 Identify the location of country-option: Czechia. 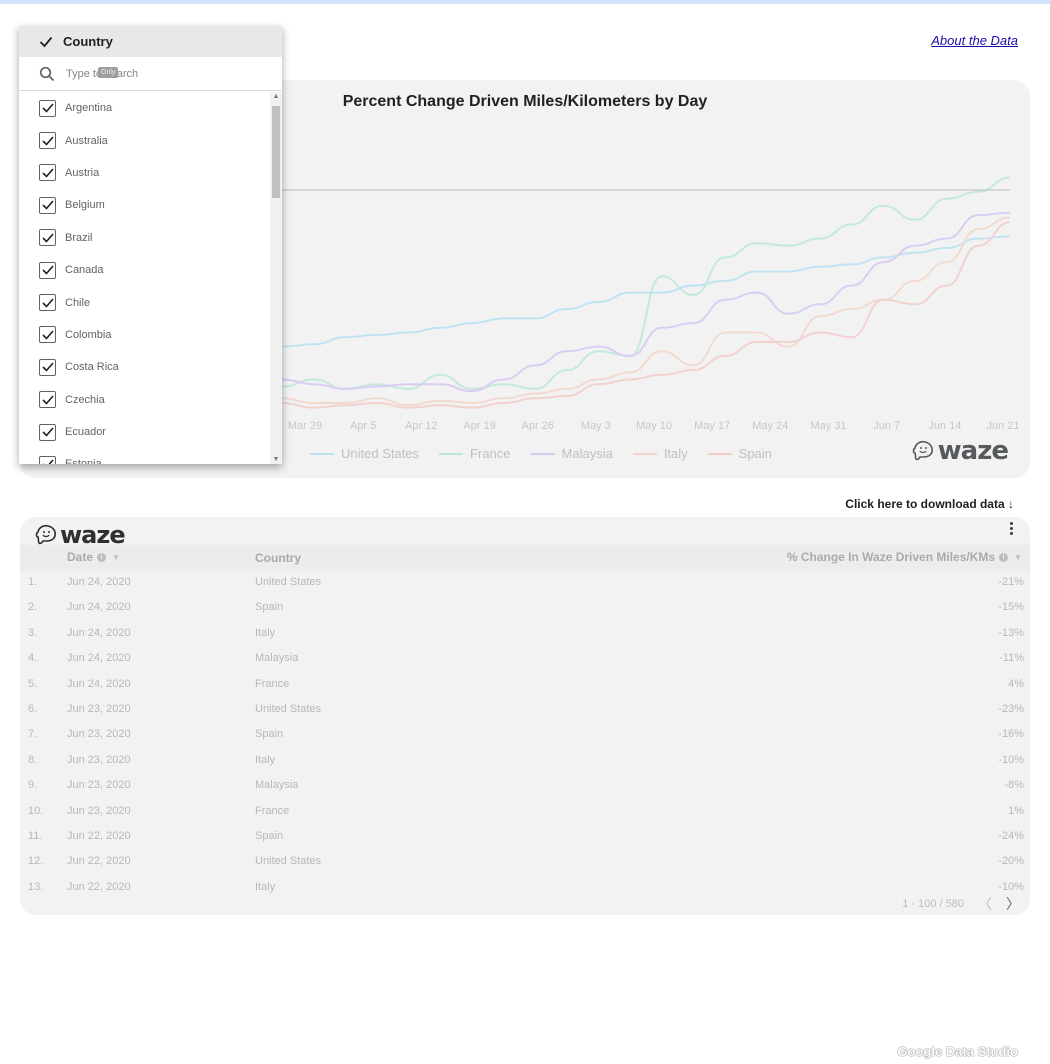
(144, 400).